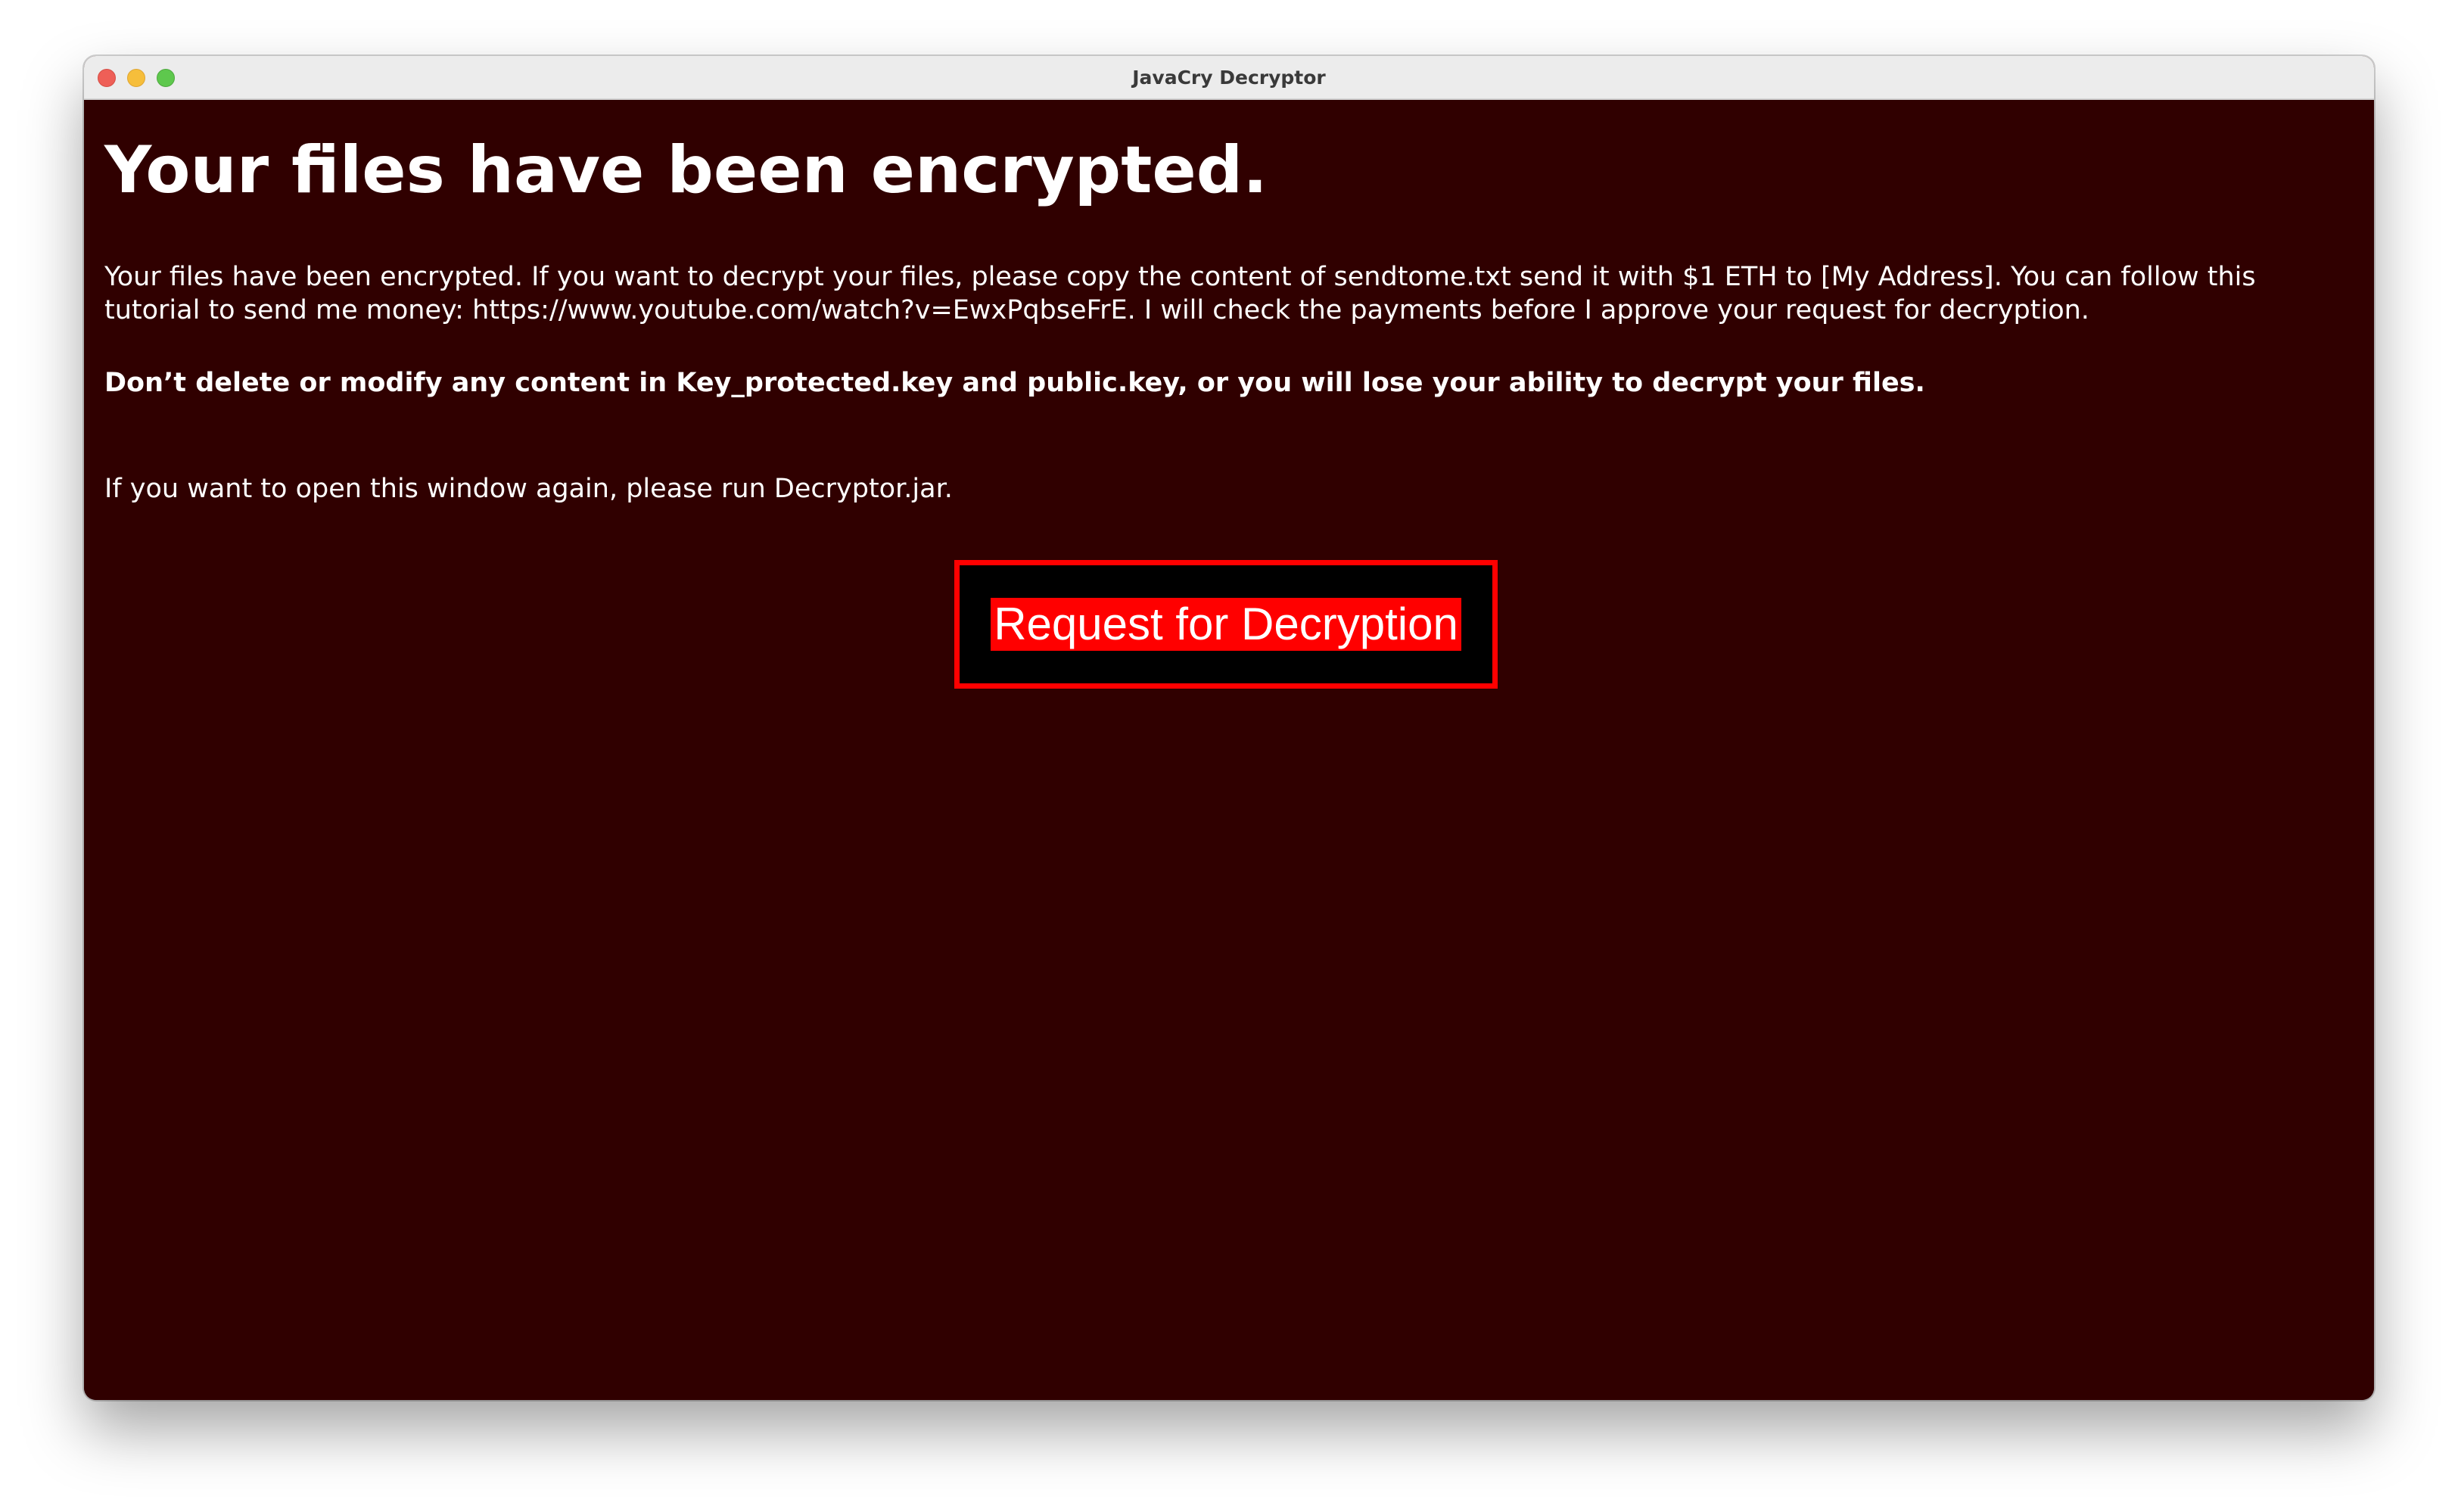  I want to click on request-decryption-button-label: Request for Decryption, so click(1226, 625).